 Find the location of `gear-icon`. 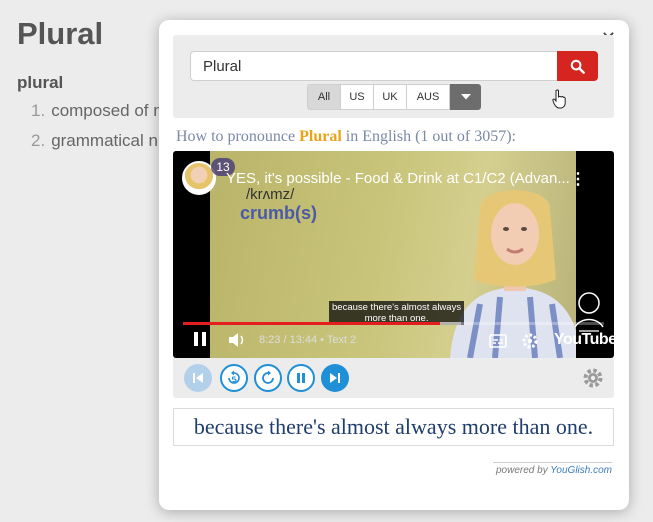

gear-icon is located at coordinates (593, 378).